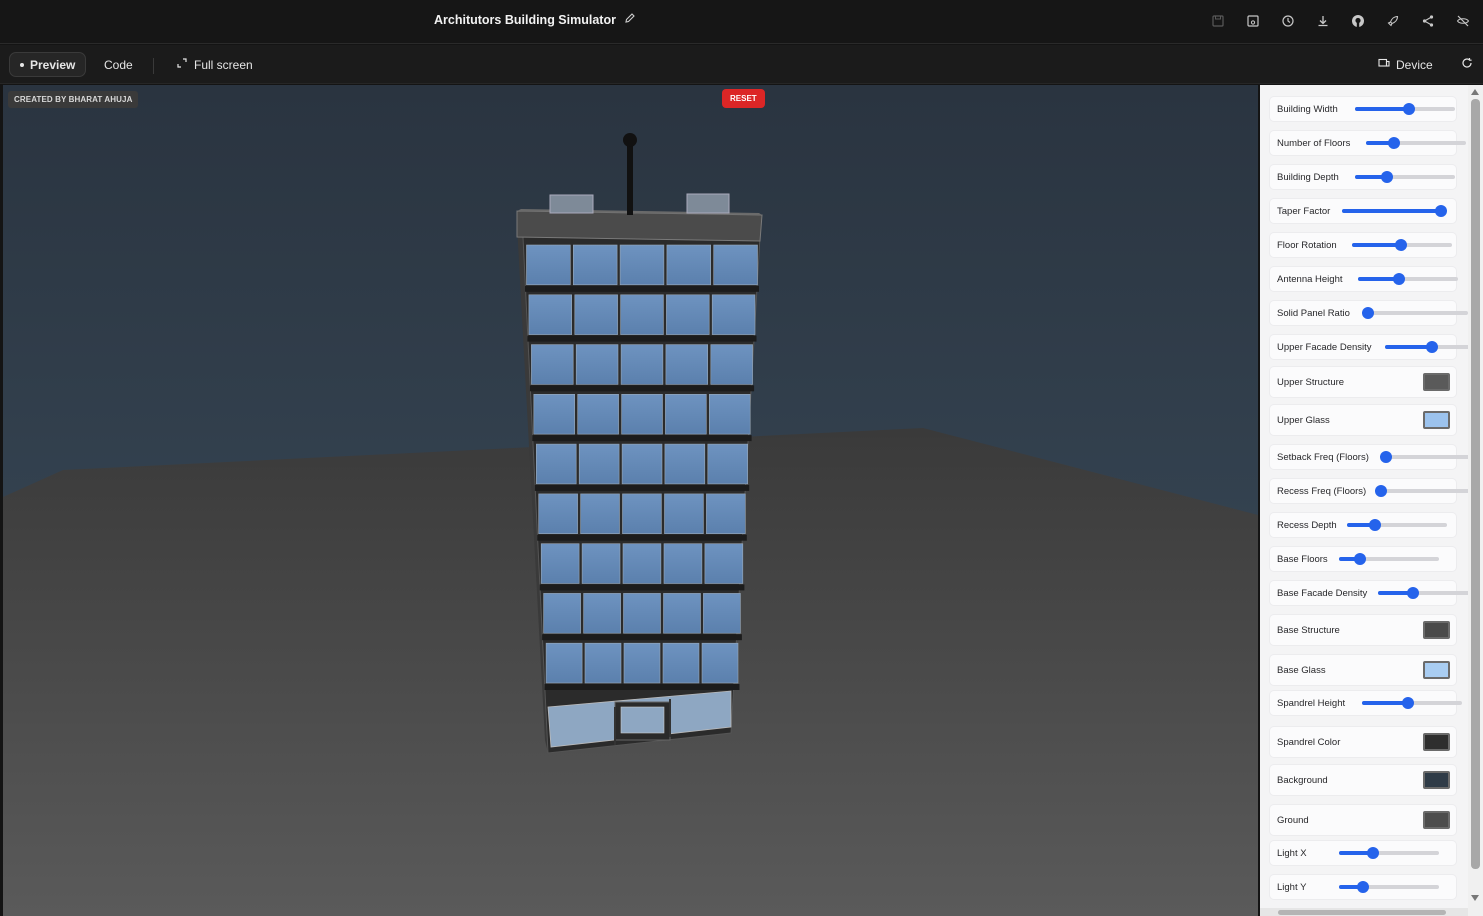 This screenshot has height=916, width=1483. What do you see at coordinates (1301, 670) in the screenshot?
I see `control-label: Base Glass` at bounding box center [1301, 670].